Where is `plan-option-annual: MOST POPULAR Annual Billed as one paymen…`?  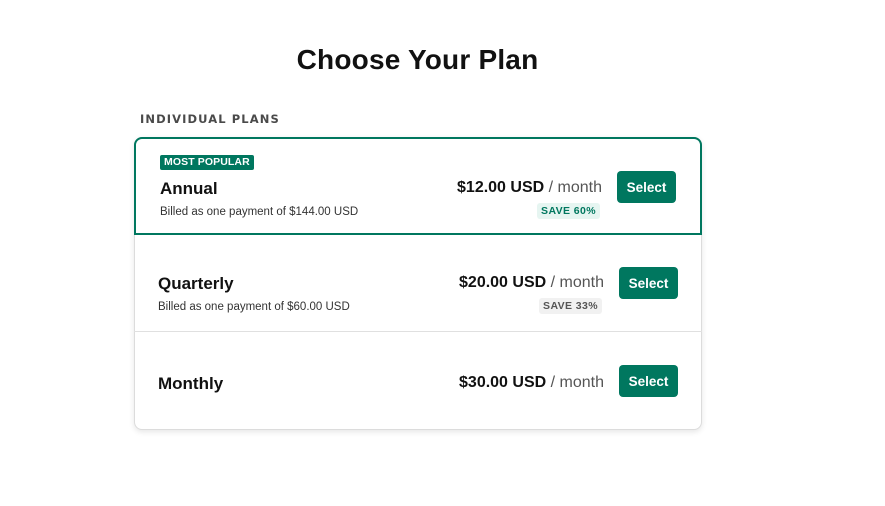 plan-option-annual: MOST POPULAR Annual Billed as one paymen… is located at coordinates (418, 186).